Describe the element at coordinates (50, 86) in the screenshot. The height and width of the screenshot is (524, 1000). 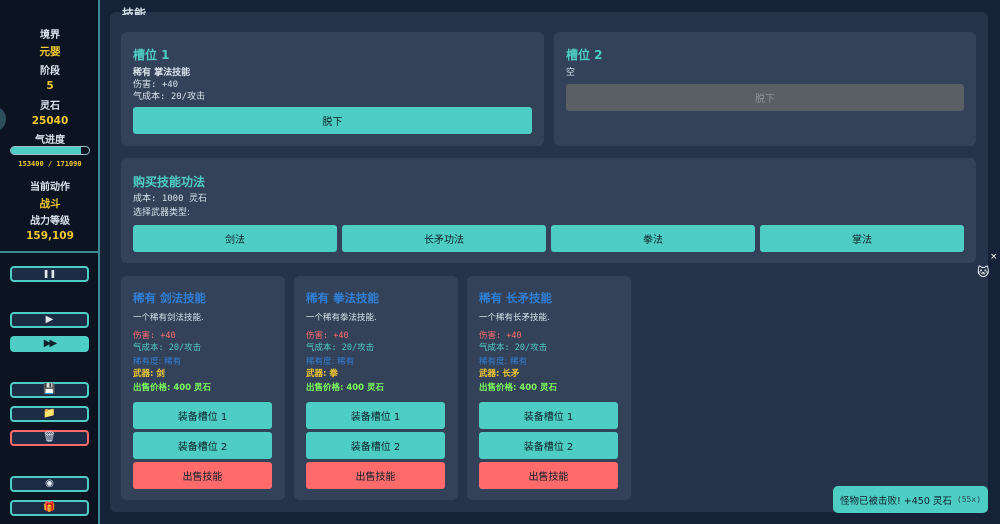
I see `stage-value: 5` at that location.